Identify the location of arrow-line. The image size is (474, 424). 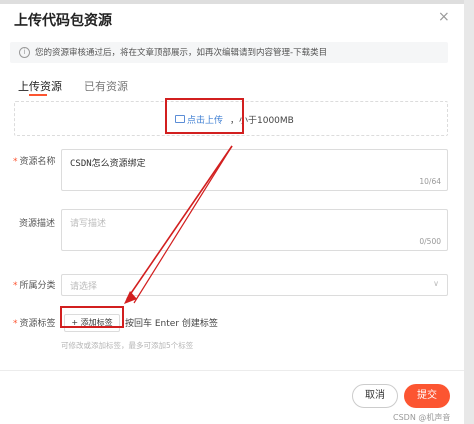
(179, 222).